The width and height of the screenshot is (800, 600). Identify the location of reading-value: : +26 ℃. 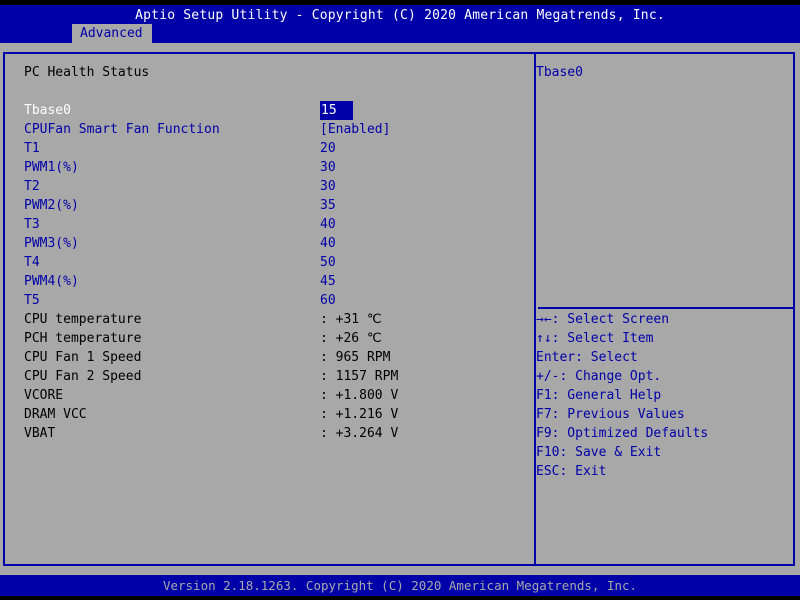
(351, 338).